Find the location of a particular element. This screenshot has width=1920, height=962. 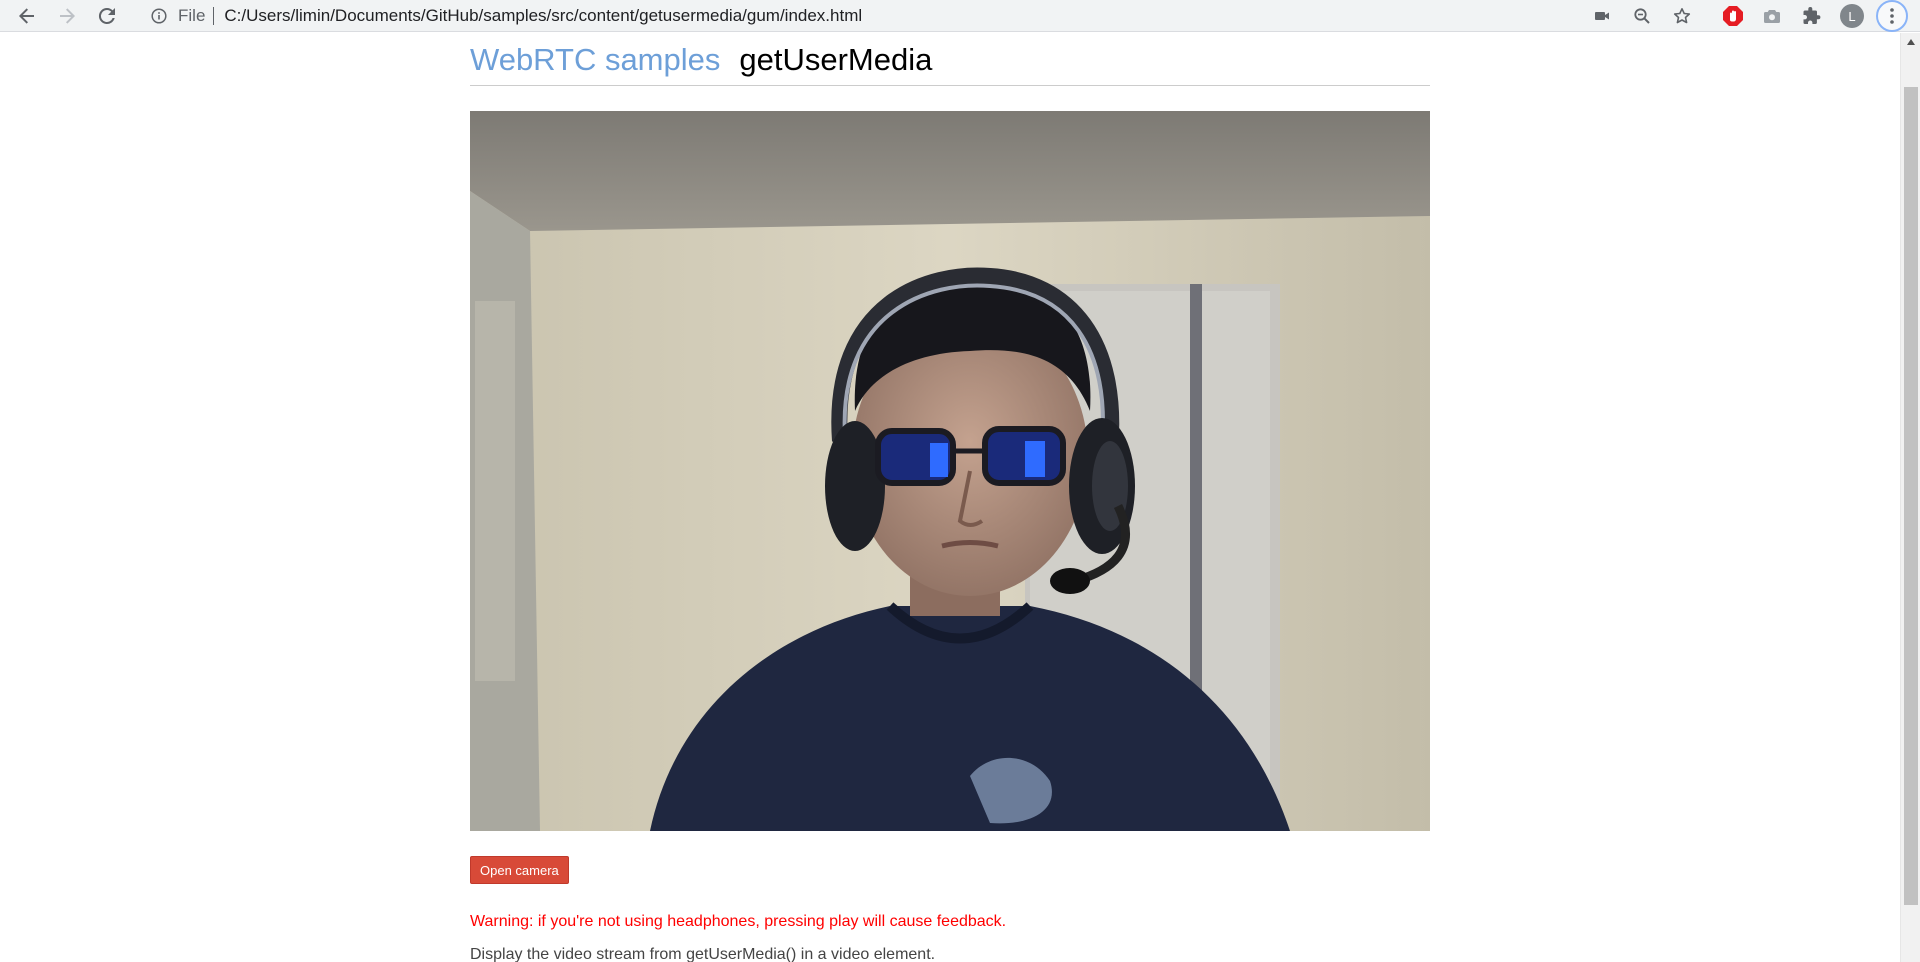

adblock-icon is located at coordinates (1733, 16).